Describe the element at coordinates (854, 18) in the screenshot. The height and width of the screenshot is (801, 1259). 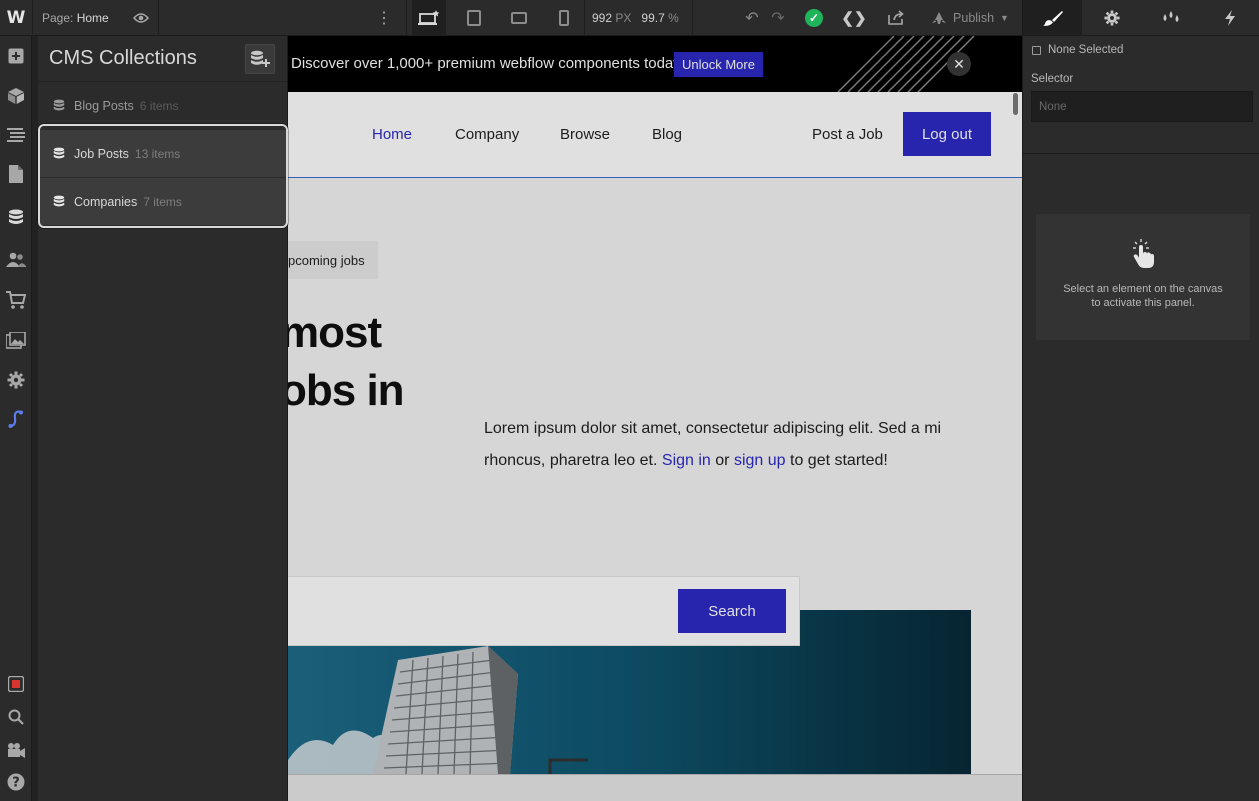
I see `code-icon: ❮❯` at that location.